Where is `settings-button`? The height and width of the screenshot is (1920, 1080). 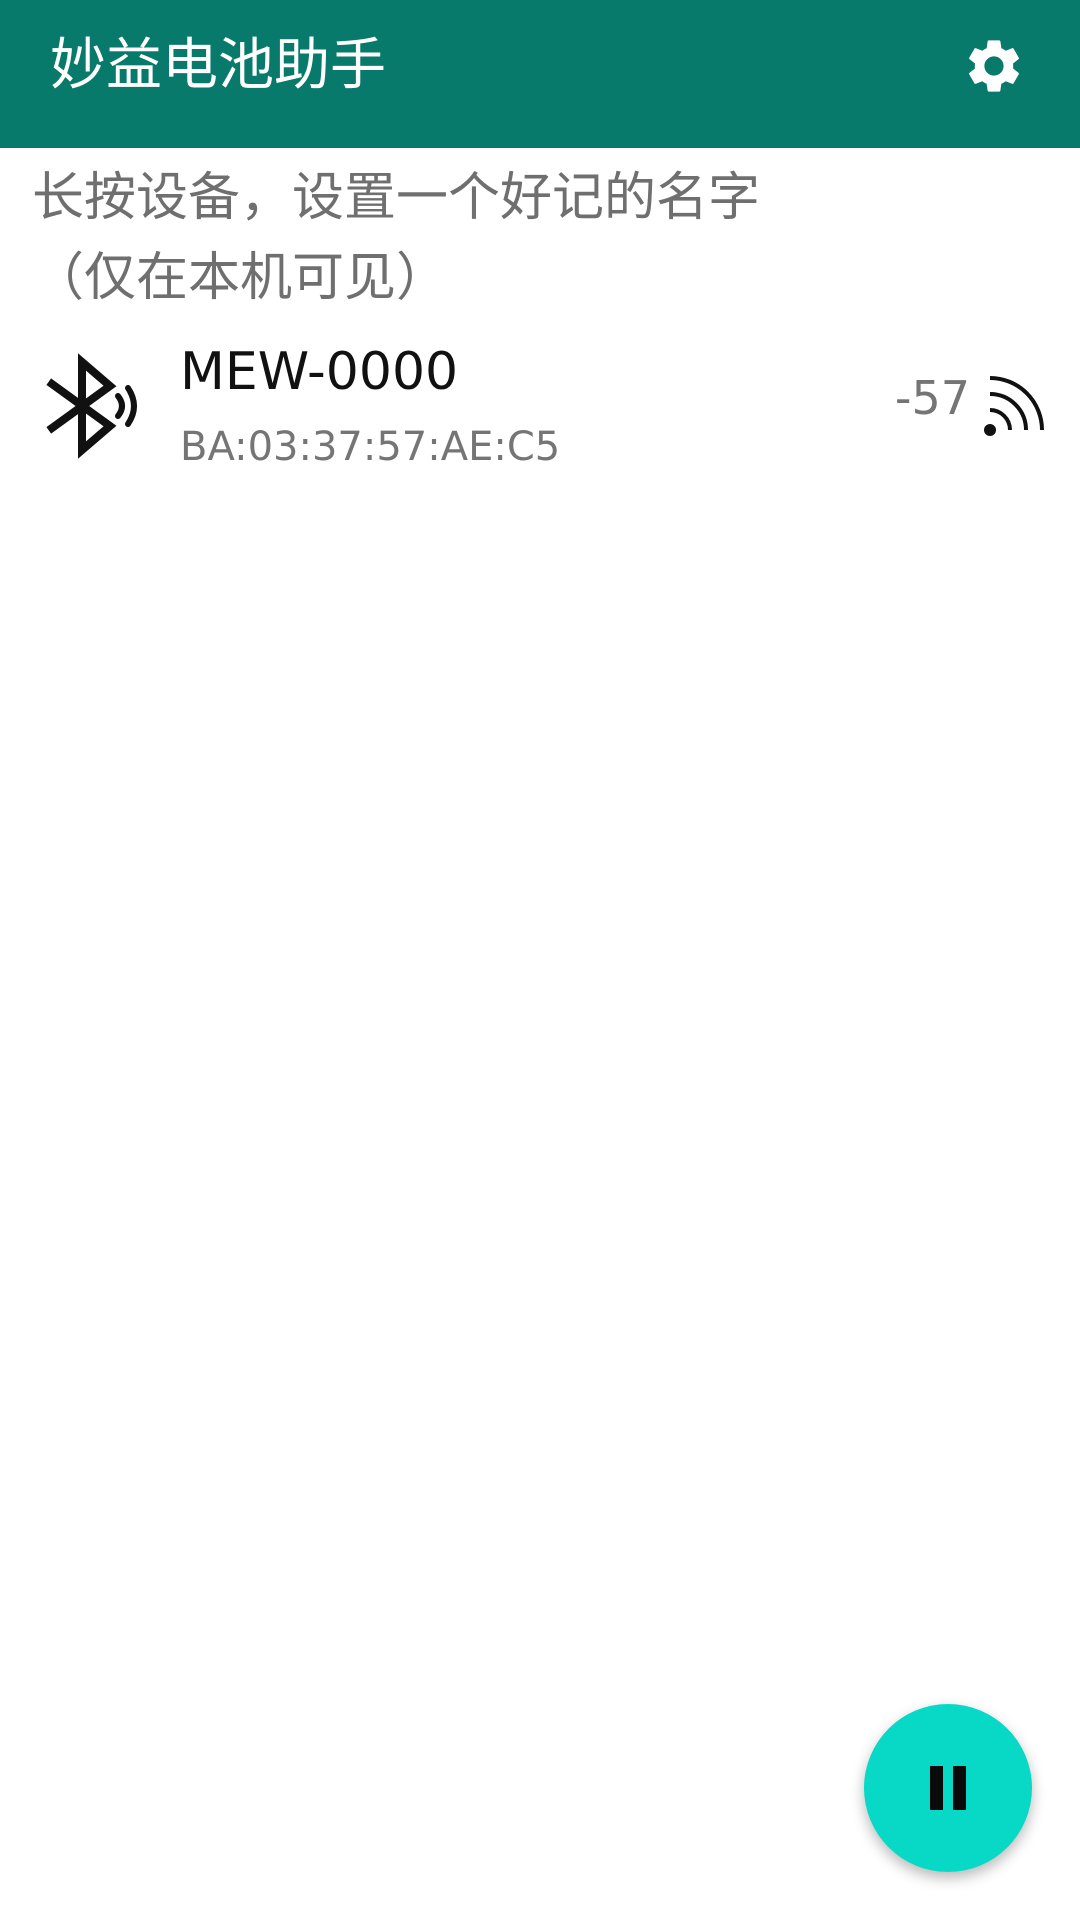 settings-button is located at coordinates (994, 66).